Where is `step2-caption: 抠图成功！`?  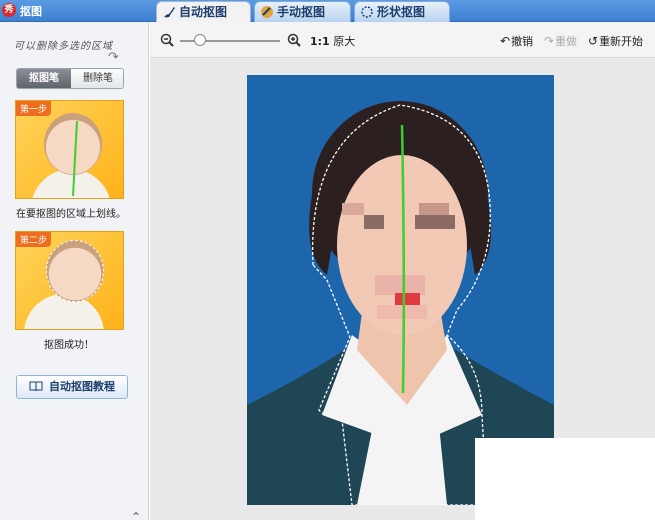
step2-caption: 抠图成功！ is located at coordinates (69, 345).